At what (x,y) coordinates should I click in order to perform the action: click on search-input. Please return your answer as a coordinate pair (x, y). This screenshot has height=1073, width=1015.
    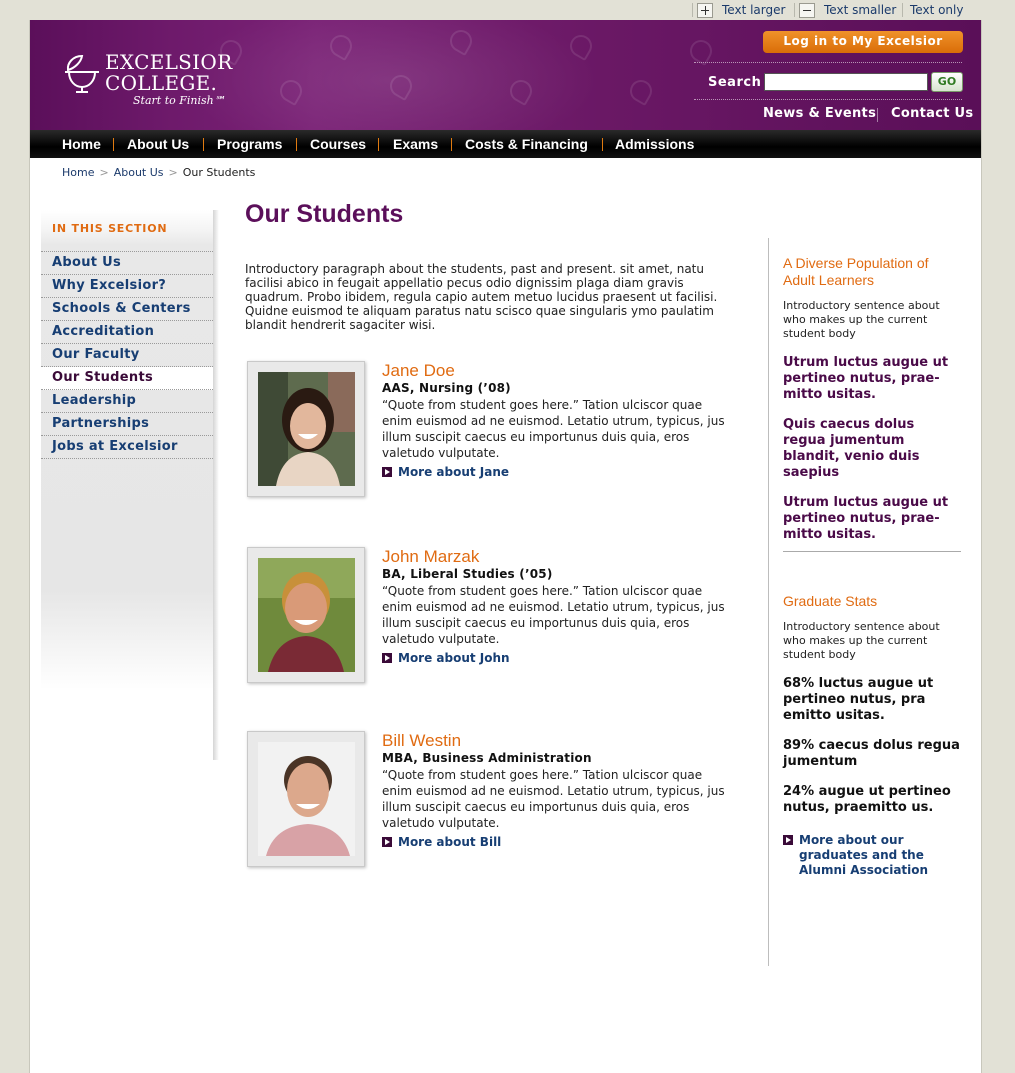
    Looking at the image, I should click on (846, 82).